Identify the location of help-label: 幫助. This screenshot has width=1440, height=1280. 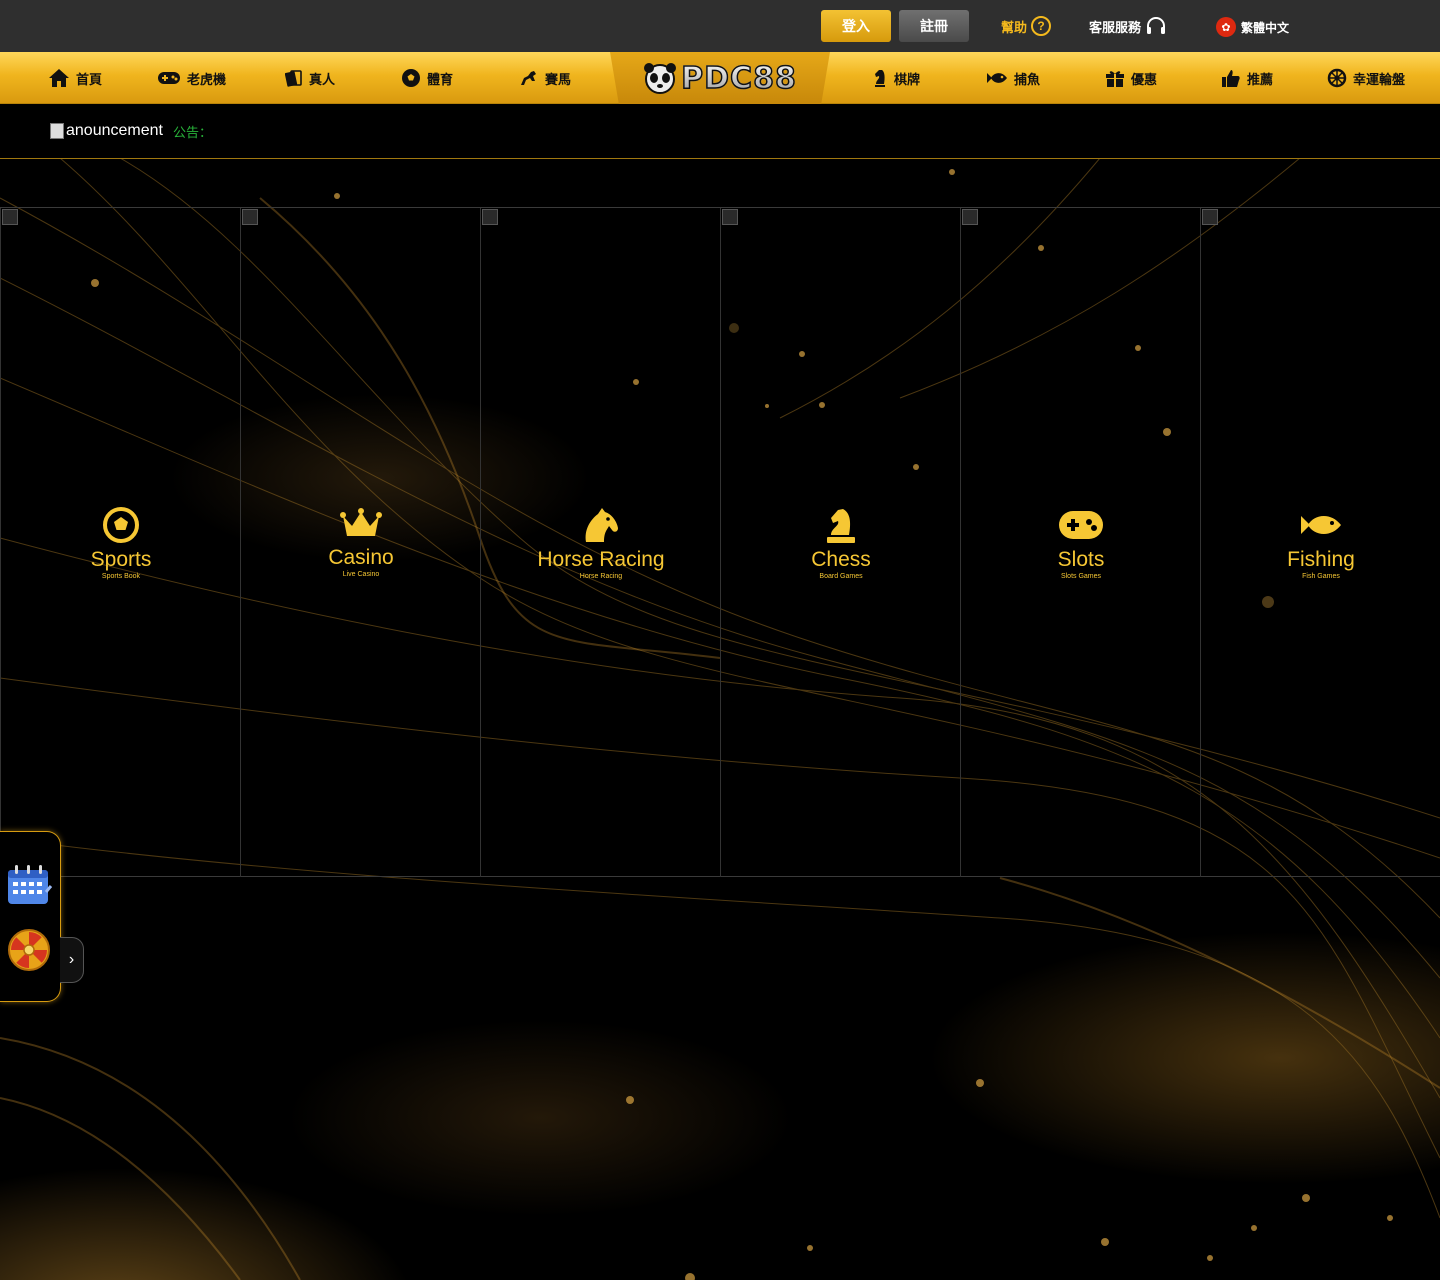
(1014, 27).